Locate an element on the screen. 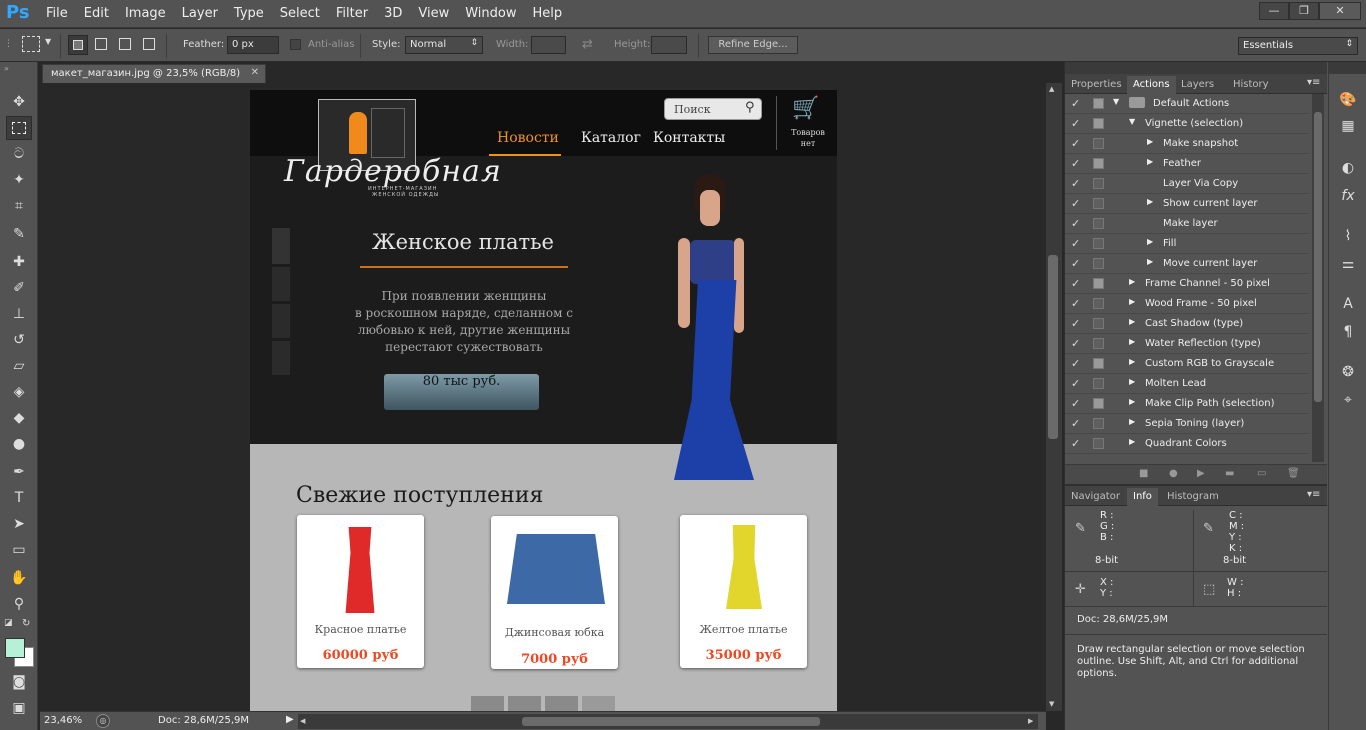  document-tab: макет_магазин.jpg @ 23,5% (RGB/8) ✕ is located at coordinates (154, 73).